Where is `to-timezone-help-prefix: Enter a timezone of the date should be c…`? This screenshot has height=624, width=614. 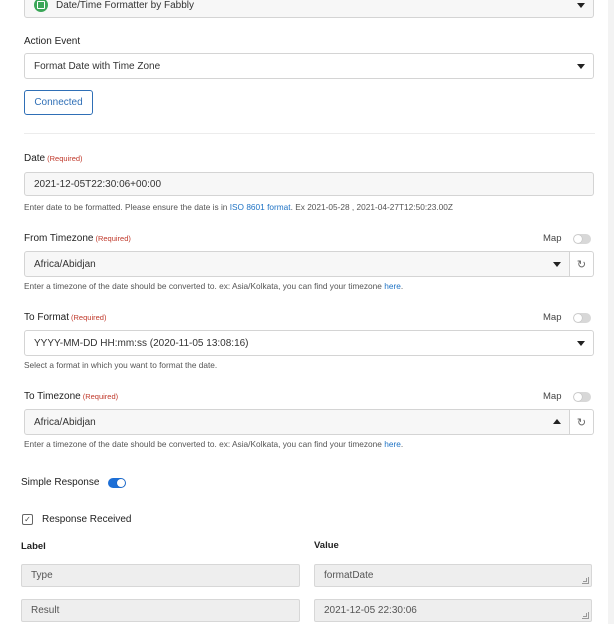
to-timezone-help-prefix: Enter a timezone of the date should be c… is located at coordinates (204, 444).